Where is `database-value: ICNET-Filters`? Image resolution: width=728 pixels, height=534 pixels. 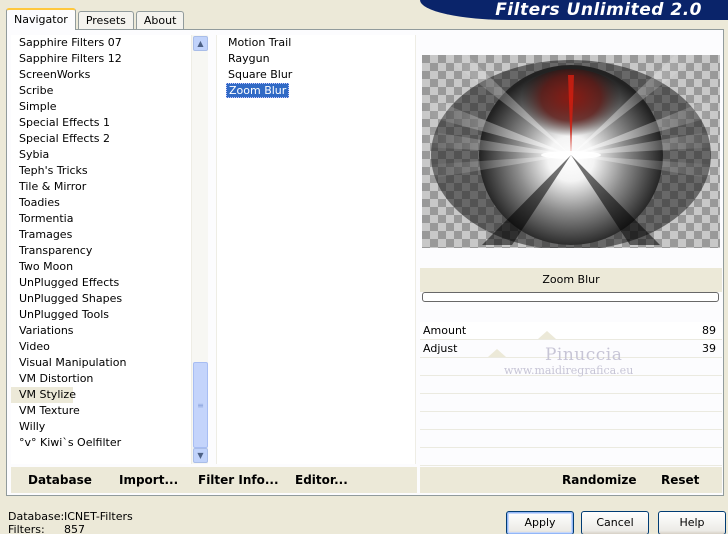
database-value: ICNET-Filters is located at coordinates (98, 516).